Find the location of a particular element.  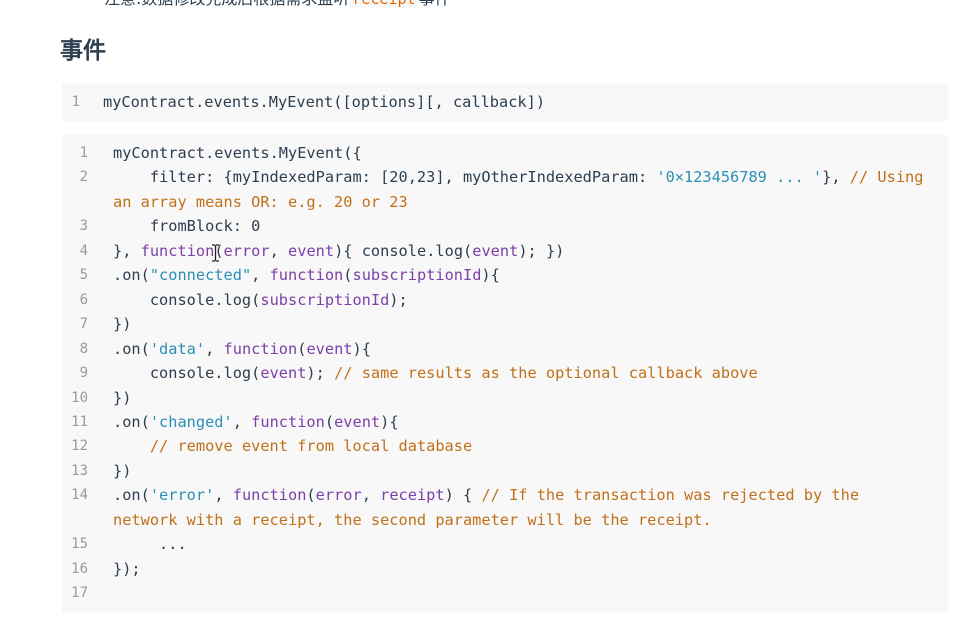

code-comment: // remove event from local database is located at coordinates (293, 446).